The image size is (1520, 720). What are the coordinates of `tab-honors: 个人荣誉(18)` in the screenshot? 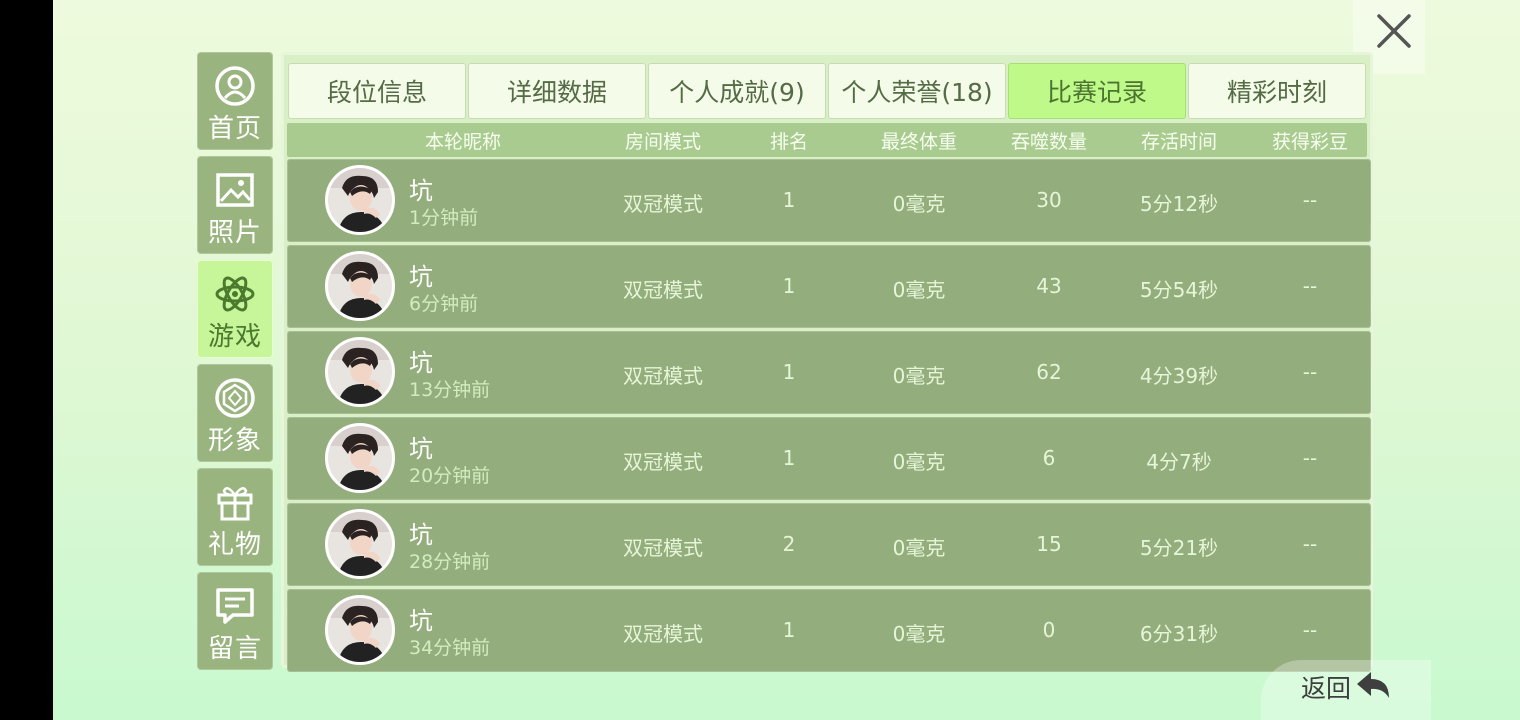 It's located at (917, 91).